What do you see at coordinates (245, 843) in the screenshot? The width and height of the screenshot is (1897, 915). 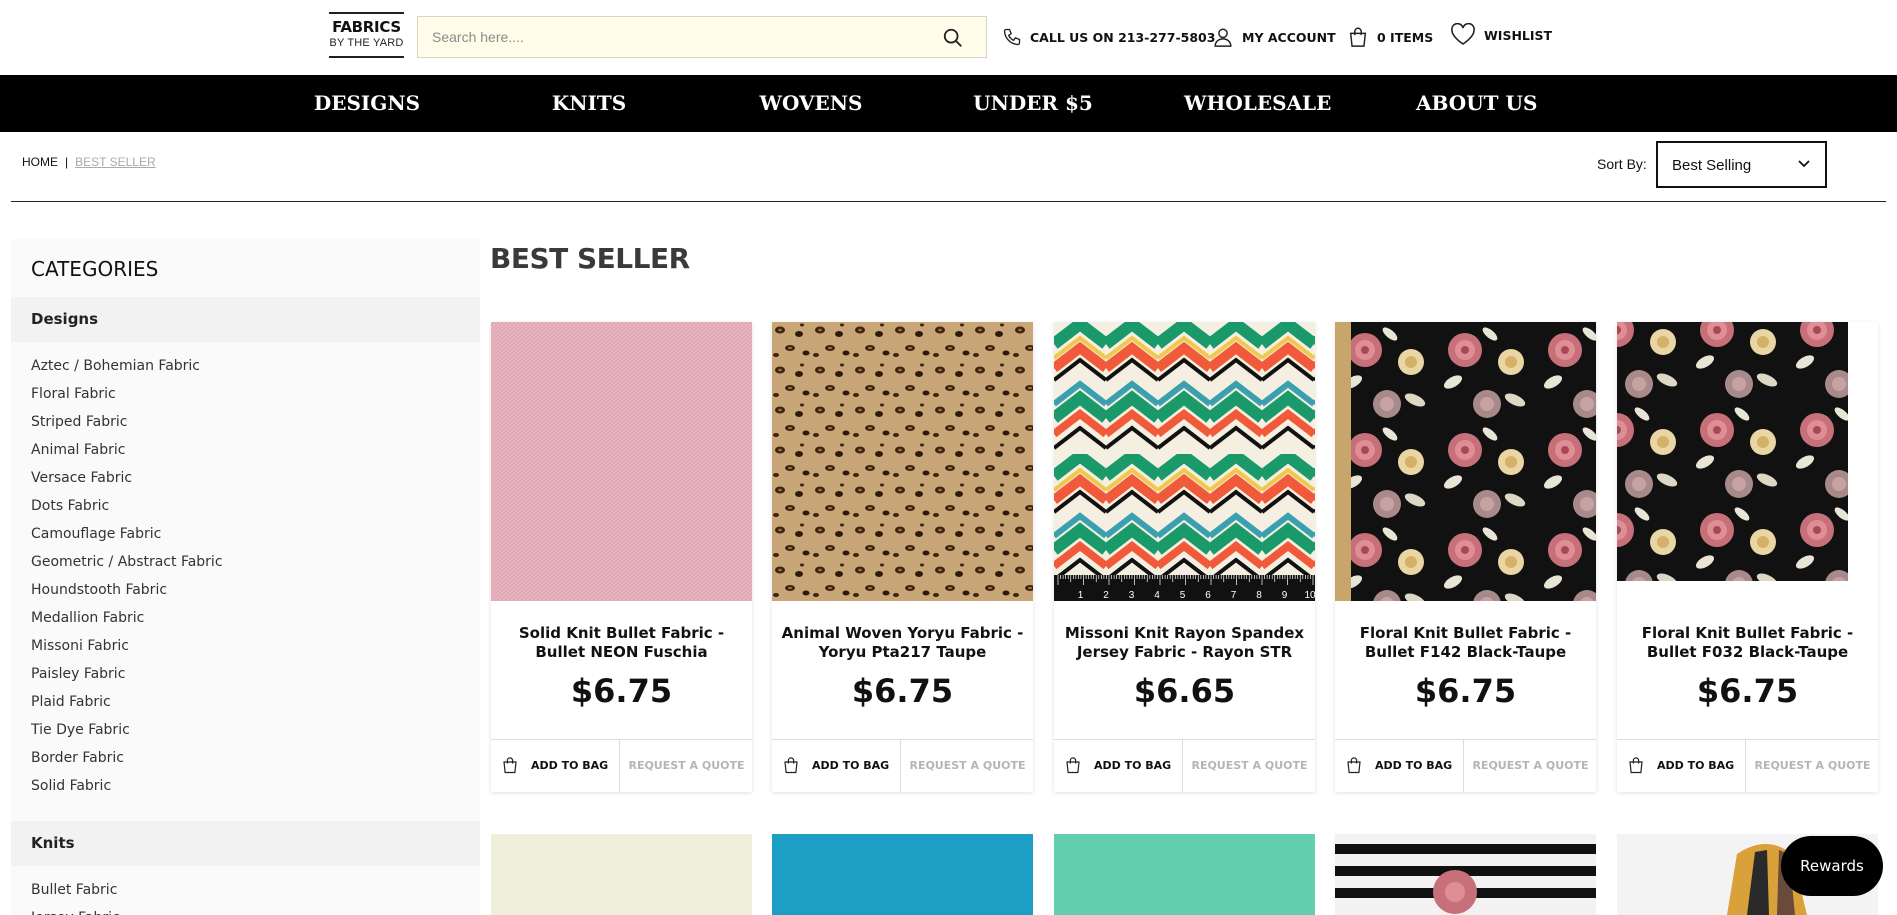 I see `category-group-knits: Knits` at bounding box center [245, 843].